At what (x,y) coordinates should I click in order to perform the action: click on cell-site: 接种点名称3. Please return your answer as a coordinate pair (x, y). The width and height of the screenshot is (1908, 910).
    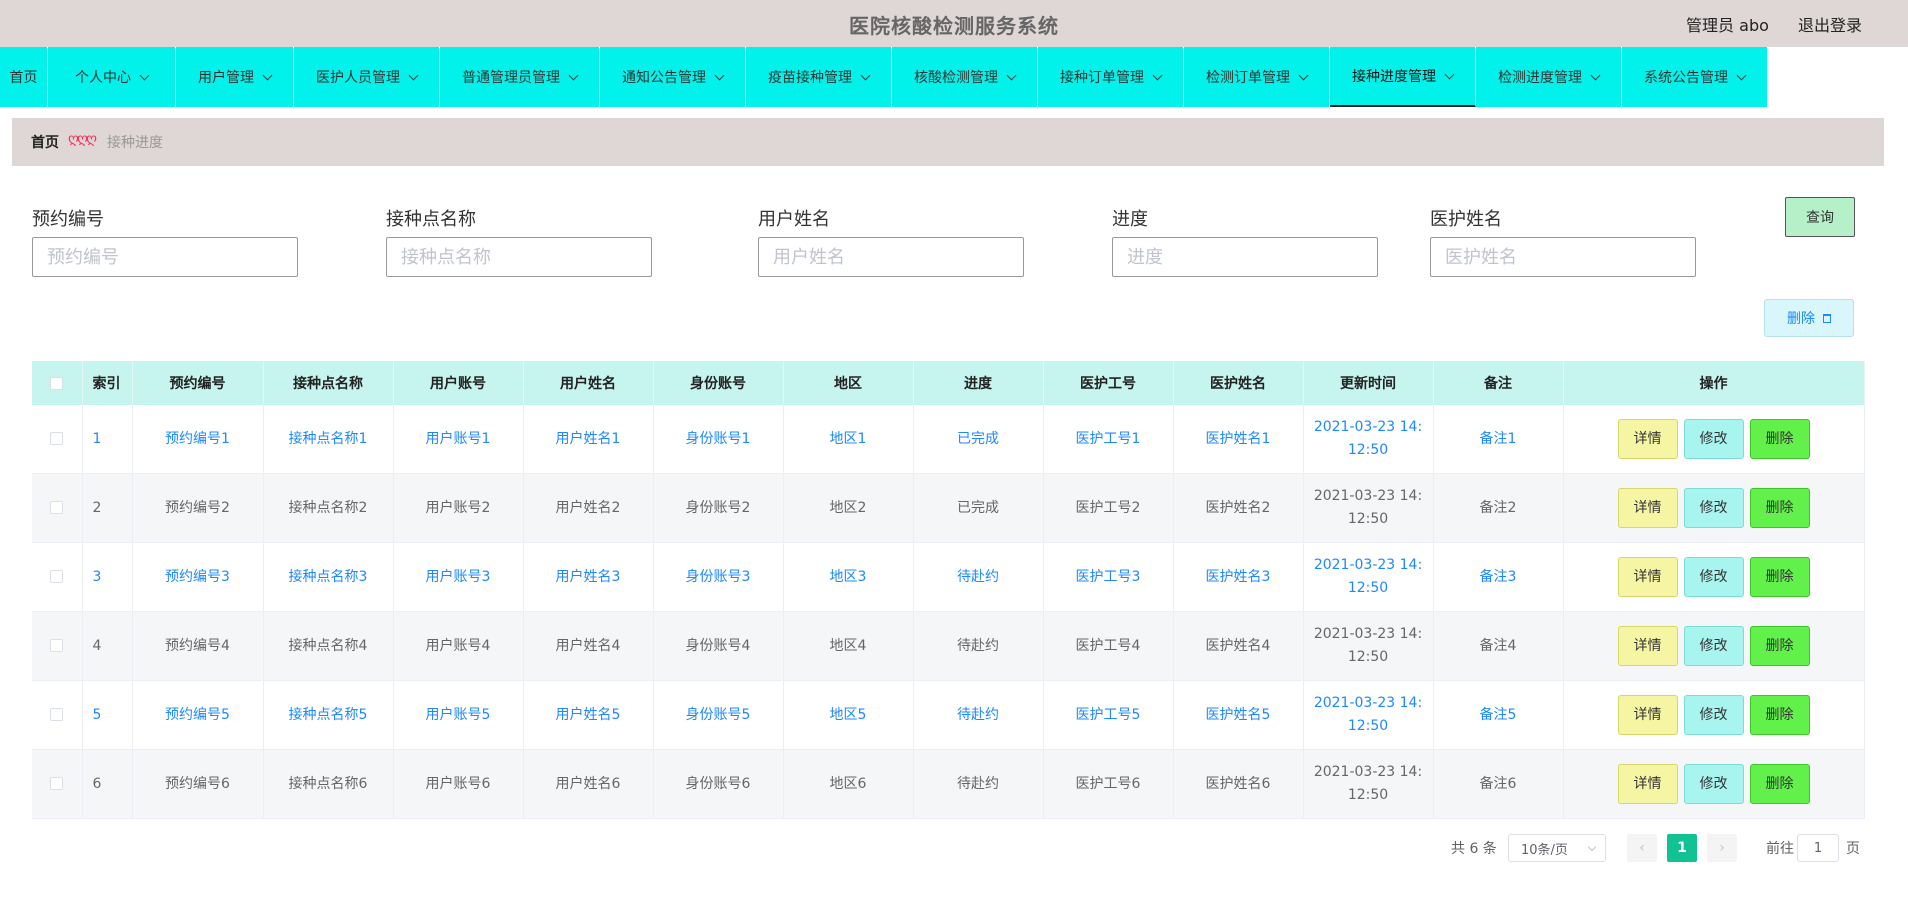
    Looking at the image, I should click on (328, 577).